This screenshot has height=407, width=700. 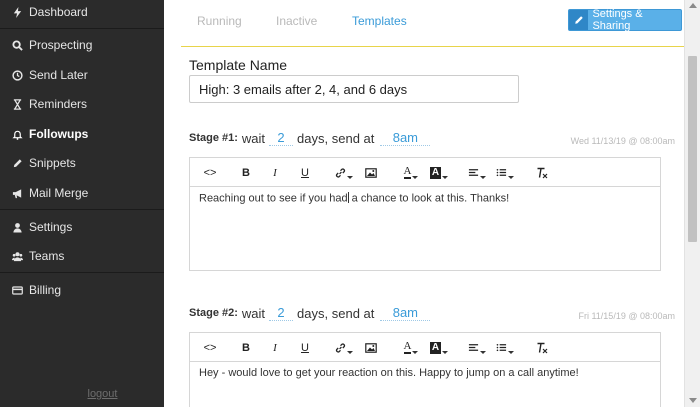 I want to click on sidebar-item-reminders: Reminders, so click(x=82, y=104).